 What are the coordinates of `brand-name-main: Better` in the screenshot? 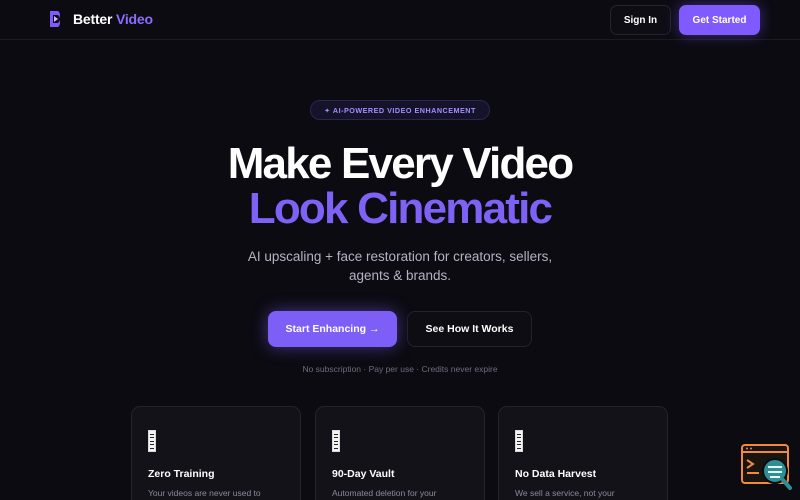 It's located at (93, 19).